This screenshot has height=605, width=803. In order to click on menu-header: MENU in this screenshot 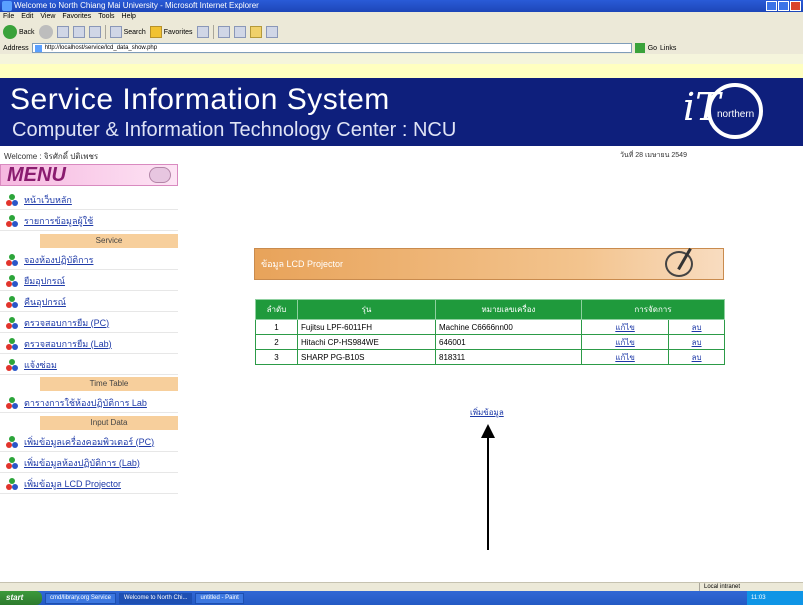, I will do `click(89, 175)`.